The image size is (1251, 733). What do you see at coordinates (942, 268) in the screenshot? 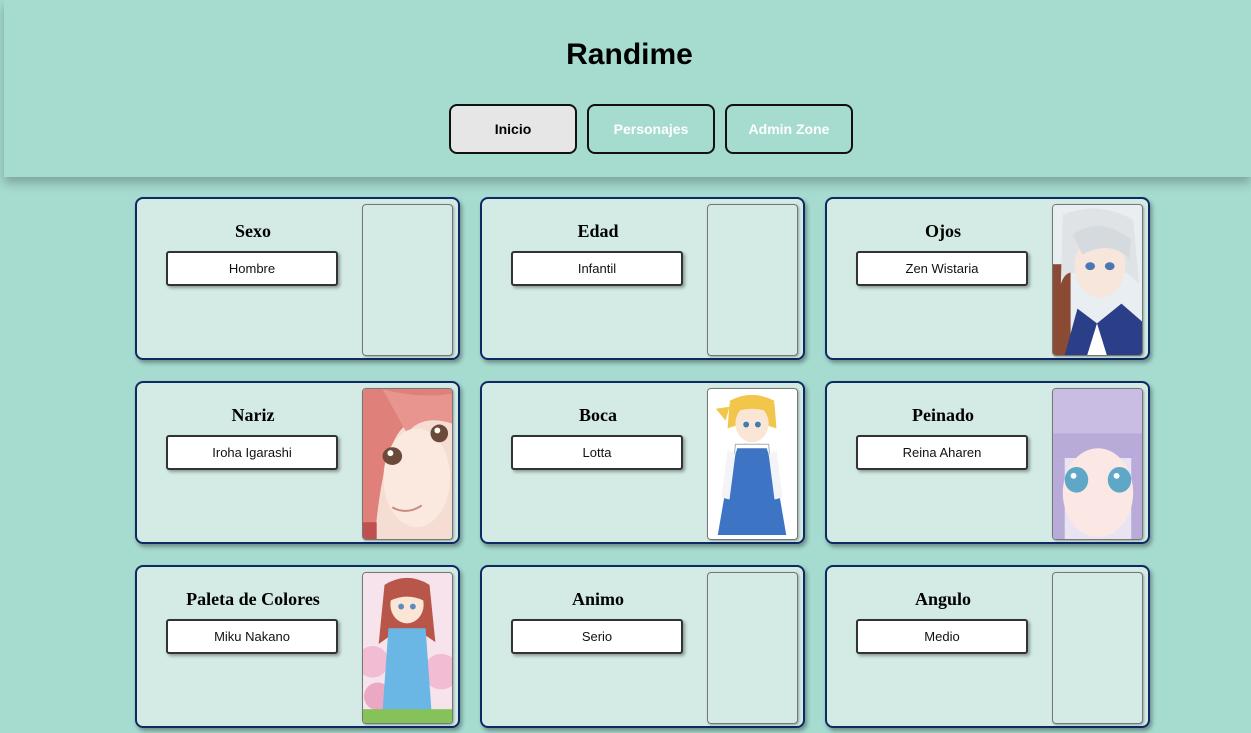
I see `card-value-button: Zen Wistaria` at bounding box center [942, 268].